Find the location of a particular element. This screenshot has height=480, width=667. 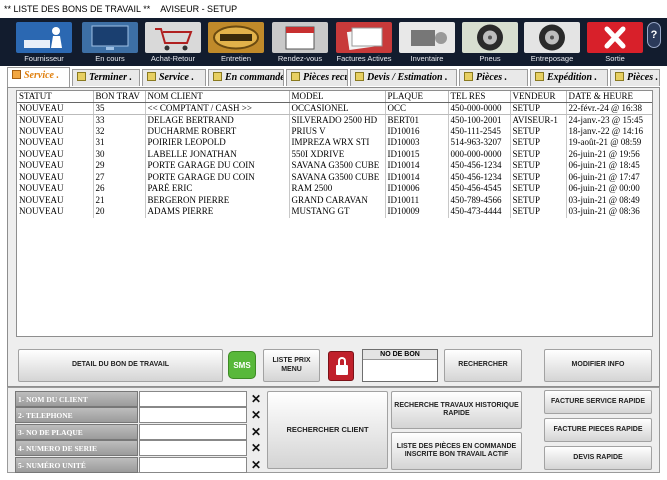

tab-label: Pièces . is located at coordinates (643, 77).